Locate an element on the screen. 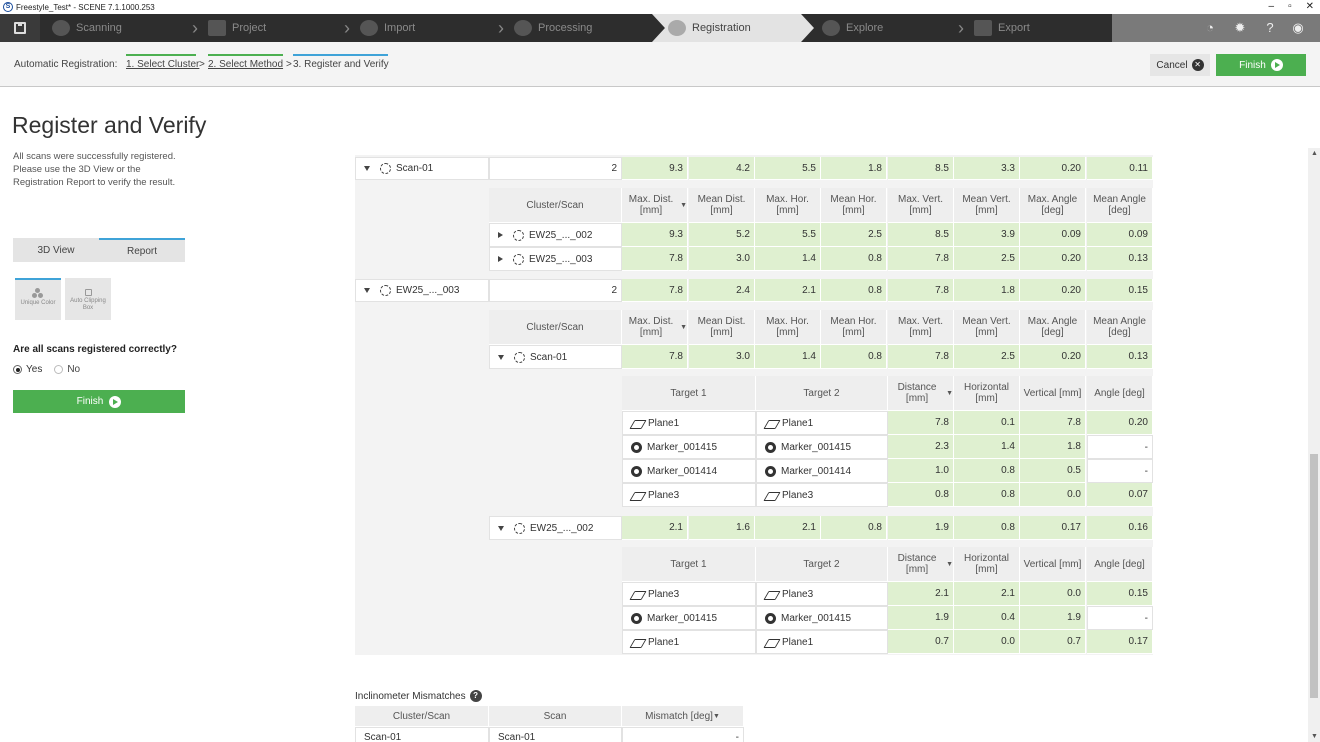  value-text: 9.3 is located at coordinates (676, 234).